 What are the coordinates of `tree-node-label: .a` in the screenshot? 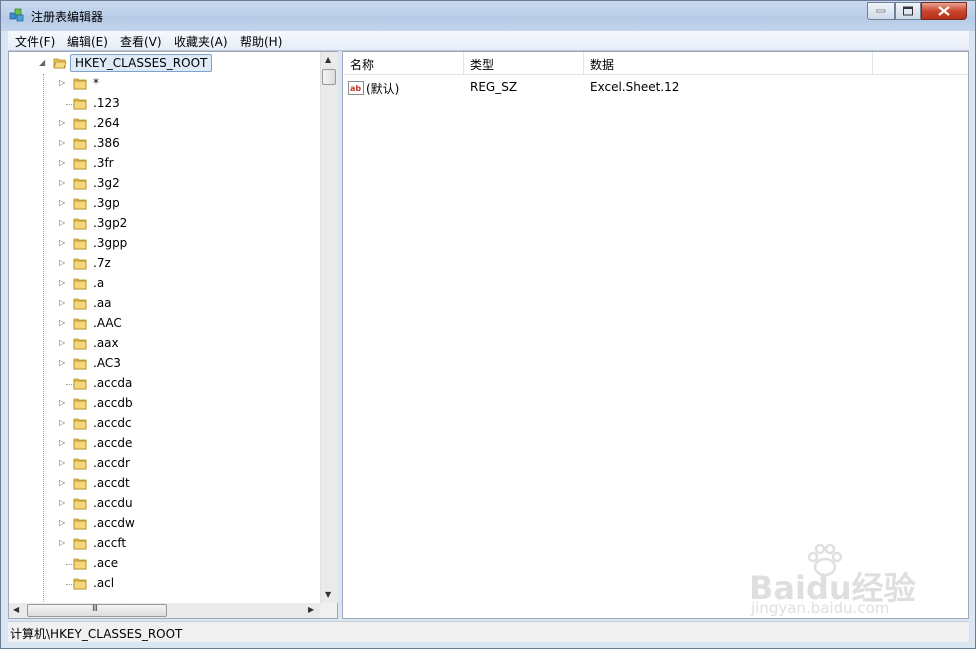 It's located at (98, 283).